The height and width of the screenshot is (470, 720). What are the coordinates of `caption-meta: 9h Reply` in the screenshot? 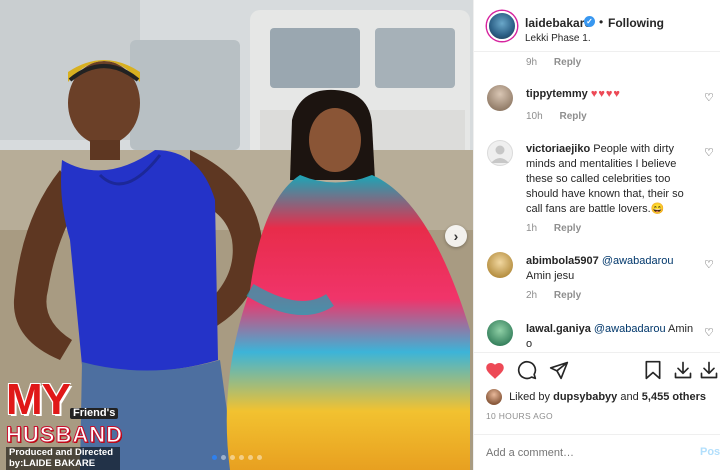 It's located at (560, 62).